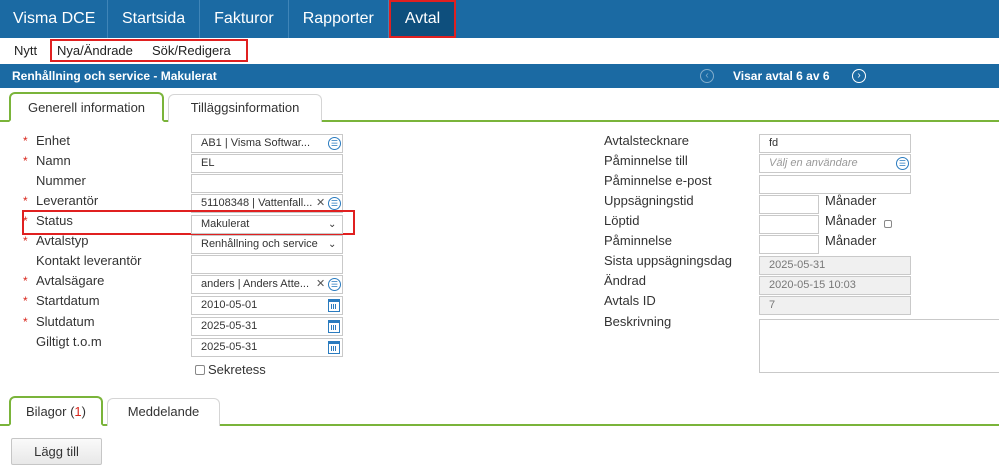 This screenshot has width=999, height=473. What do you see at coordinates (54, 220) in the screenshot?
I see `status-label: Status` at bounding box center [54, 220].